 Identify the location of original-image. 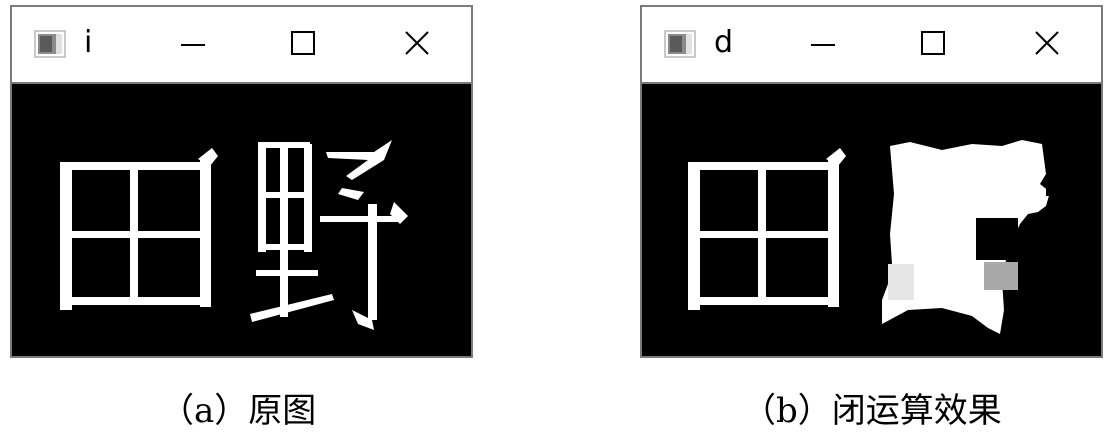
(234, 235).